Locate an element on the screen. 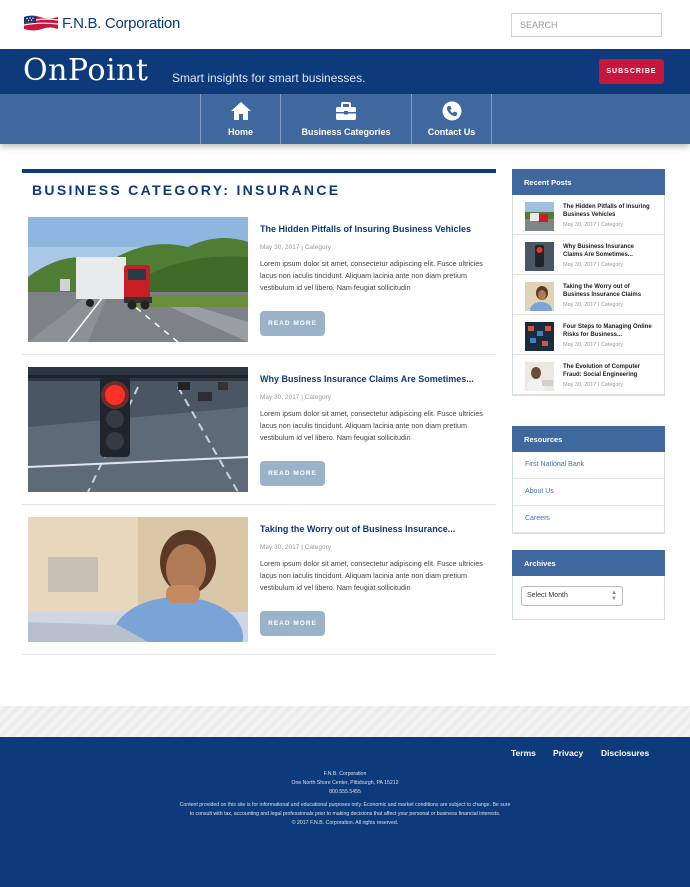 Image resolution: width=690 pixels, height=887 pixels. main-nav: Home Business Categories Contact Us is located at coordinates (345, 119).